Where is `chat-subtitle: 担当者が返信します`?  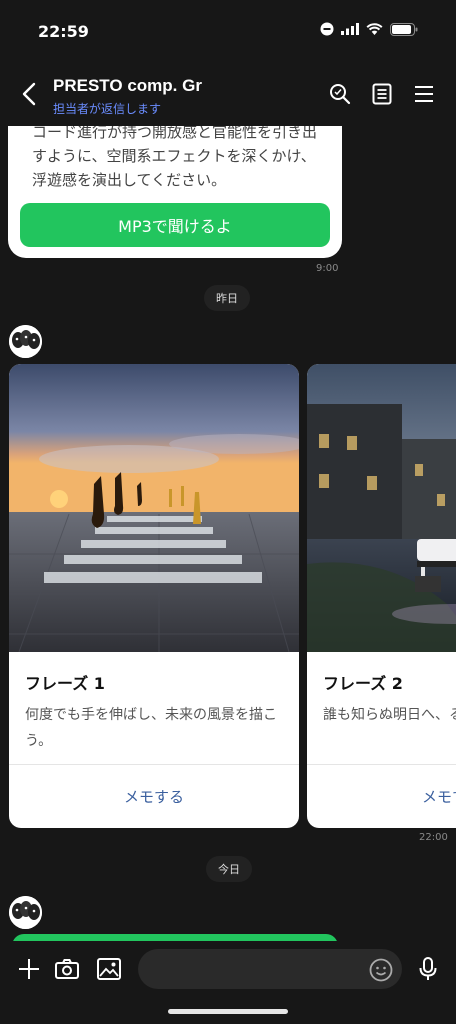
chat-subtitle: 担当者が返信します is located at coordinates (107, 109).